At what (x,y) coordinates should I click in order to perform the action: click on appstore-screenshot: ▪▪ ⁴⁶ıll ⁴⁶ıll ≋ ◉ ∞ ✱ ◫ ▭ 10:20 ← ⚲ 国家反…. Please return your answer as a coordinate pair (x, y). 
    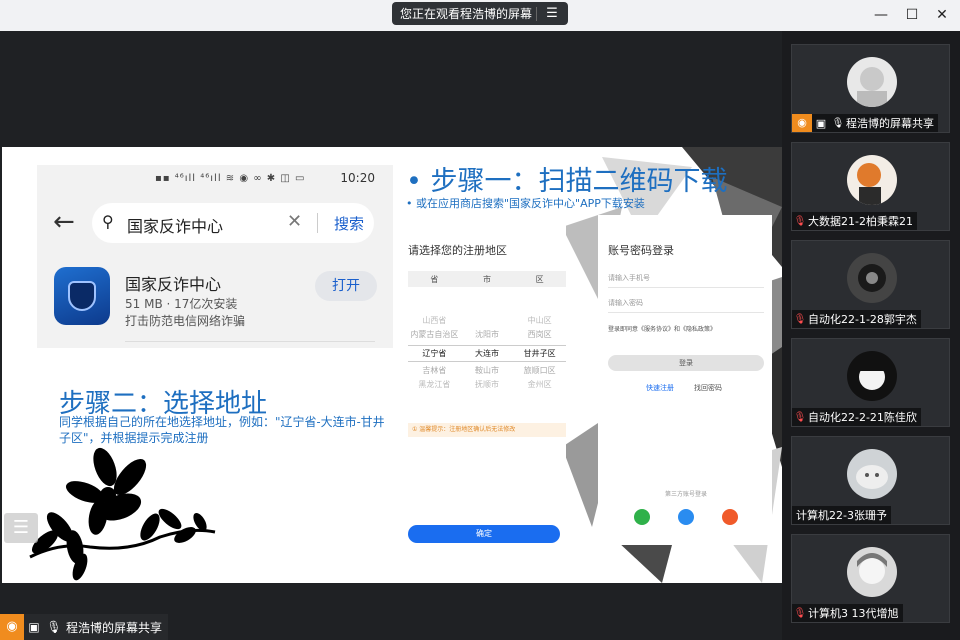
    Looking at the image, I should click on (215, 256).